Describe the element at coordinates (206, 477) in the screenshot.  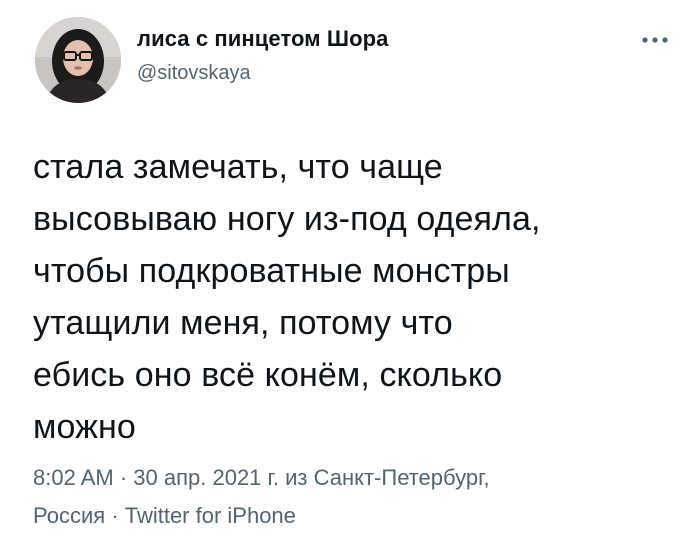
I see `tweet-date-link: 30 апр. 2021 г.` at that location.